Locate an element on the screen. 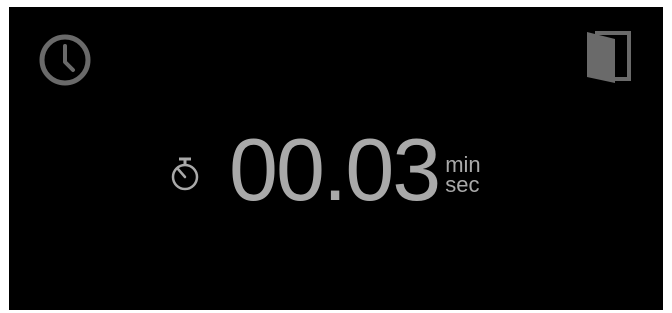  timer-display: 00.03 min sec is located at coordinates (325, 170).